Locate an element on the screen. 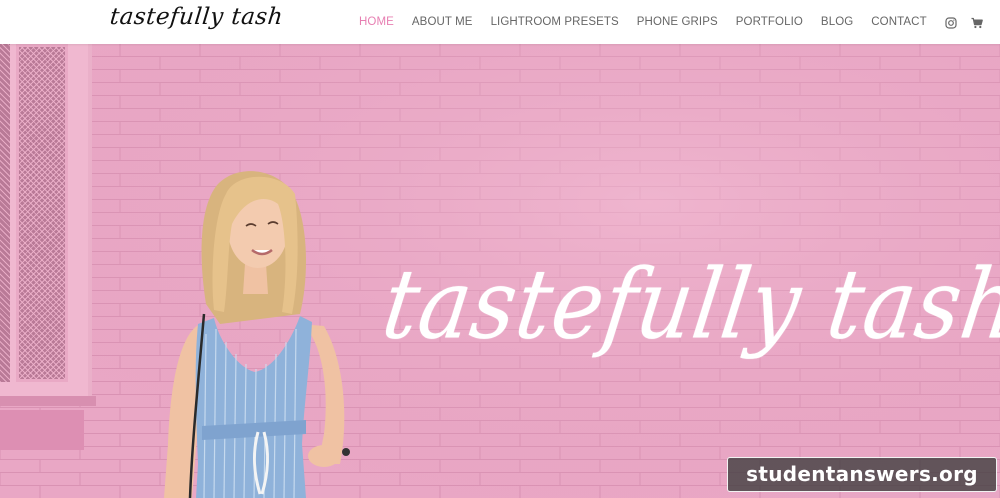  wall-ledge is located at coordinates (42, 430).